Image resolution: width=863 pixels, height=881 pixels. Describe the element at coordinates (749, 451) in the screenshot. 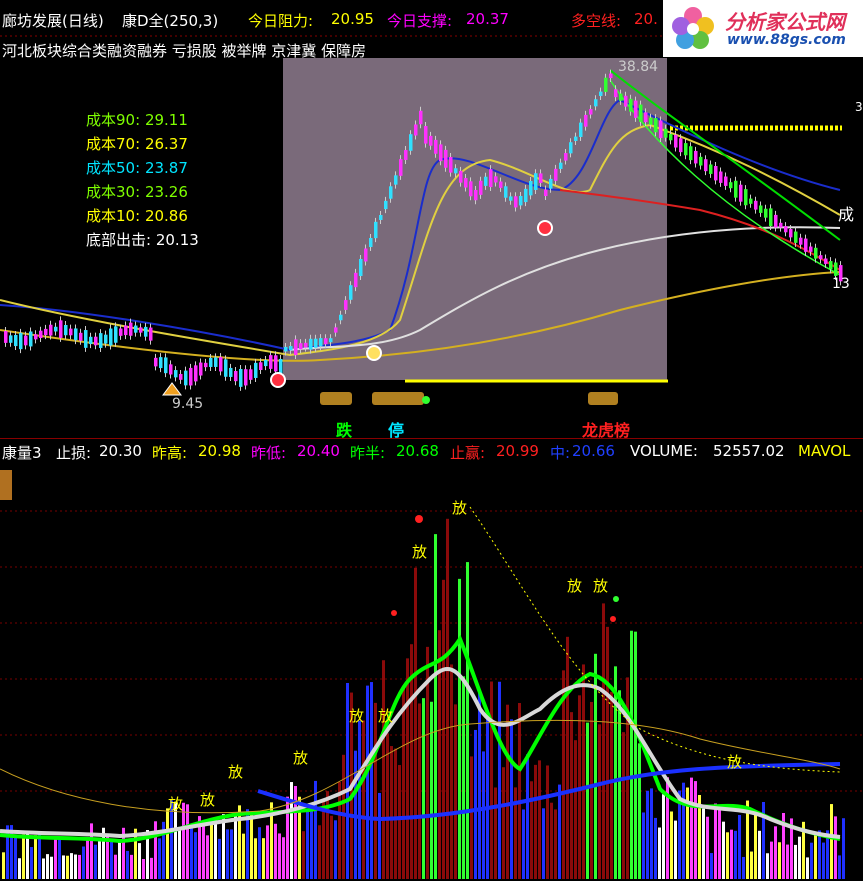

I see `volume-value: 52557.02` at that location.